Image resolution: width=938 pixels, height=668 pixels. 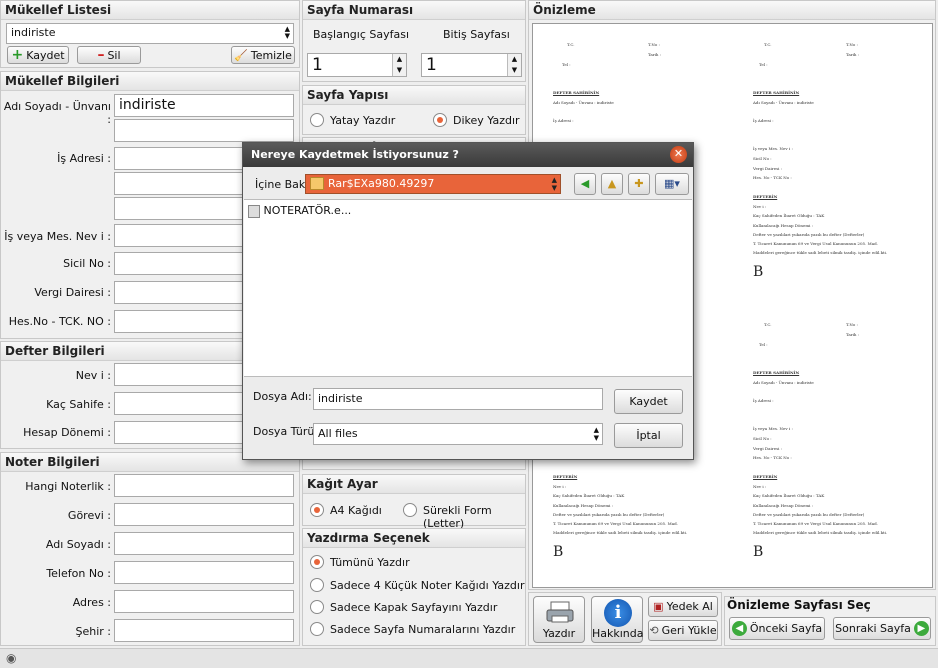 I want to click on pv-sicil-r: Sicil No :, so click(x=762, y=158).